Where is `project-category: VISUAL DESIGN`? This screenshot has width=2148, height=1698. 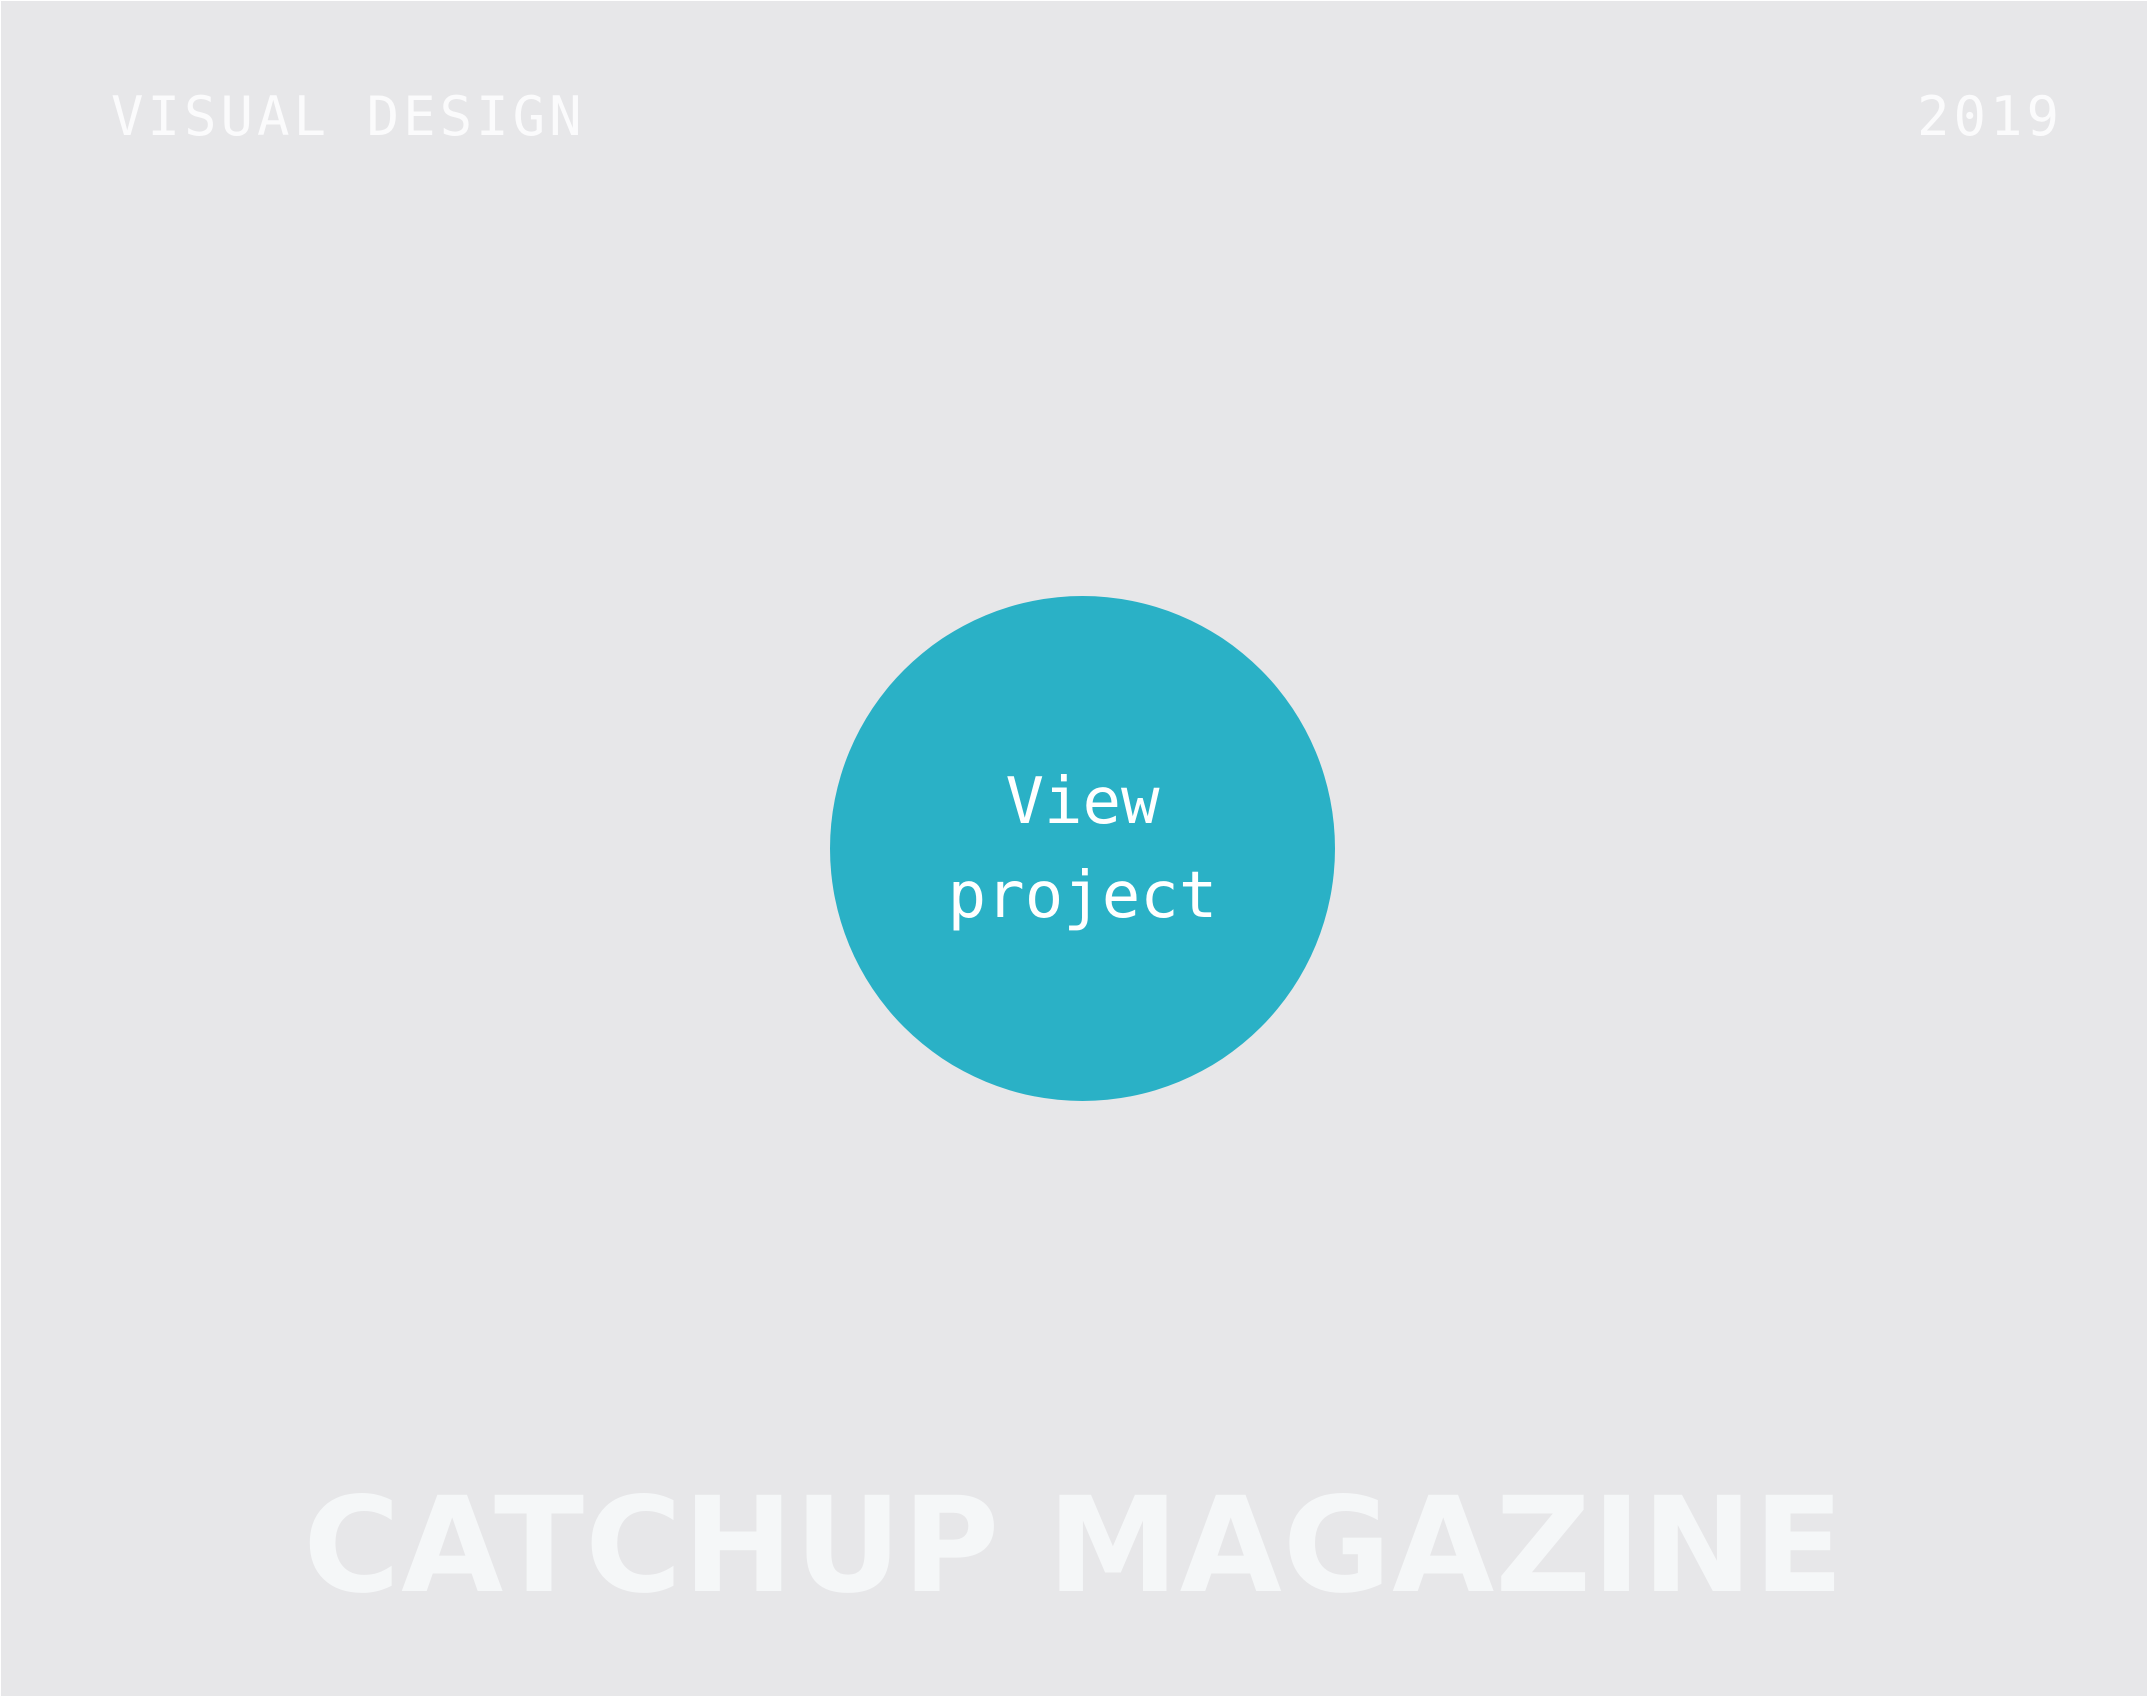
project-category: VISUAL DESIGN is located at coordinates (348, 116).